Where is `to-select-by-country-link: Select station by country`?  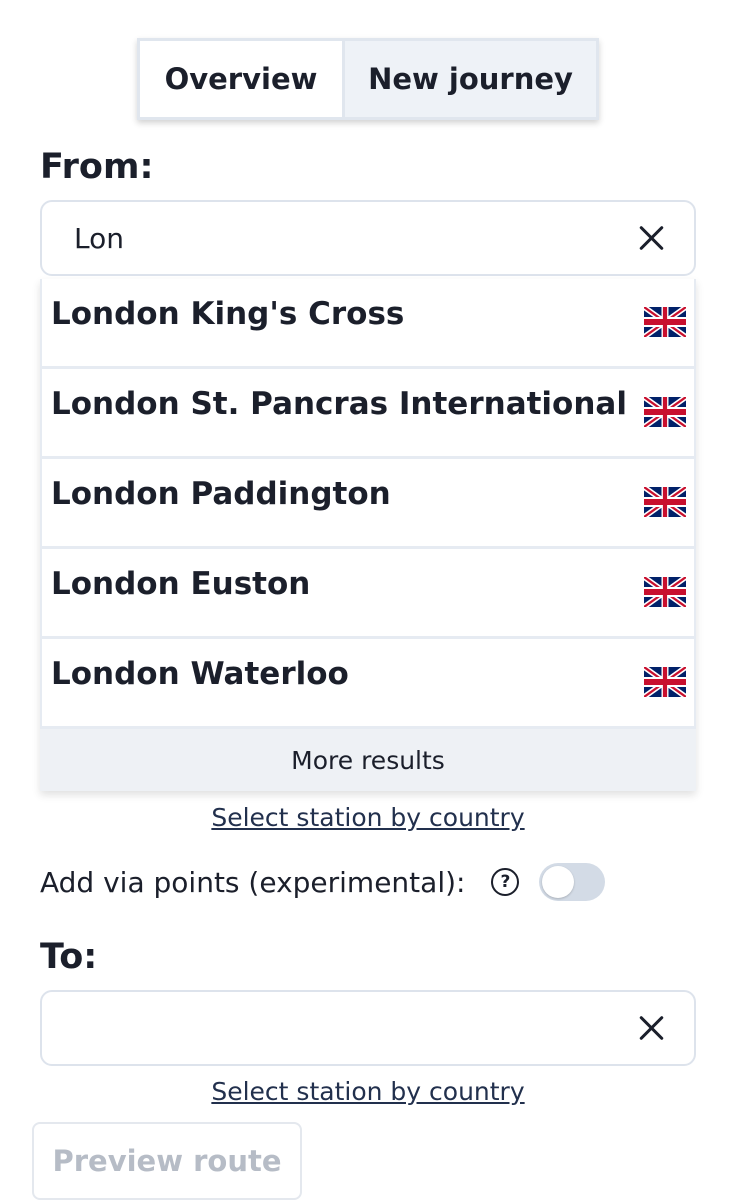 to-select-by-country-link: Select station by country is located at coordinates (368, 1091).